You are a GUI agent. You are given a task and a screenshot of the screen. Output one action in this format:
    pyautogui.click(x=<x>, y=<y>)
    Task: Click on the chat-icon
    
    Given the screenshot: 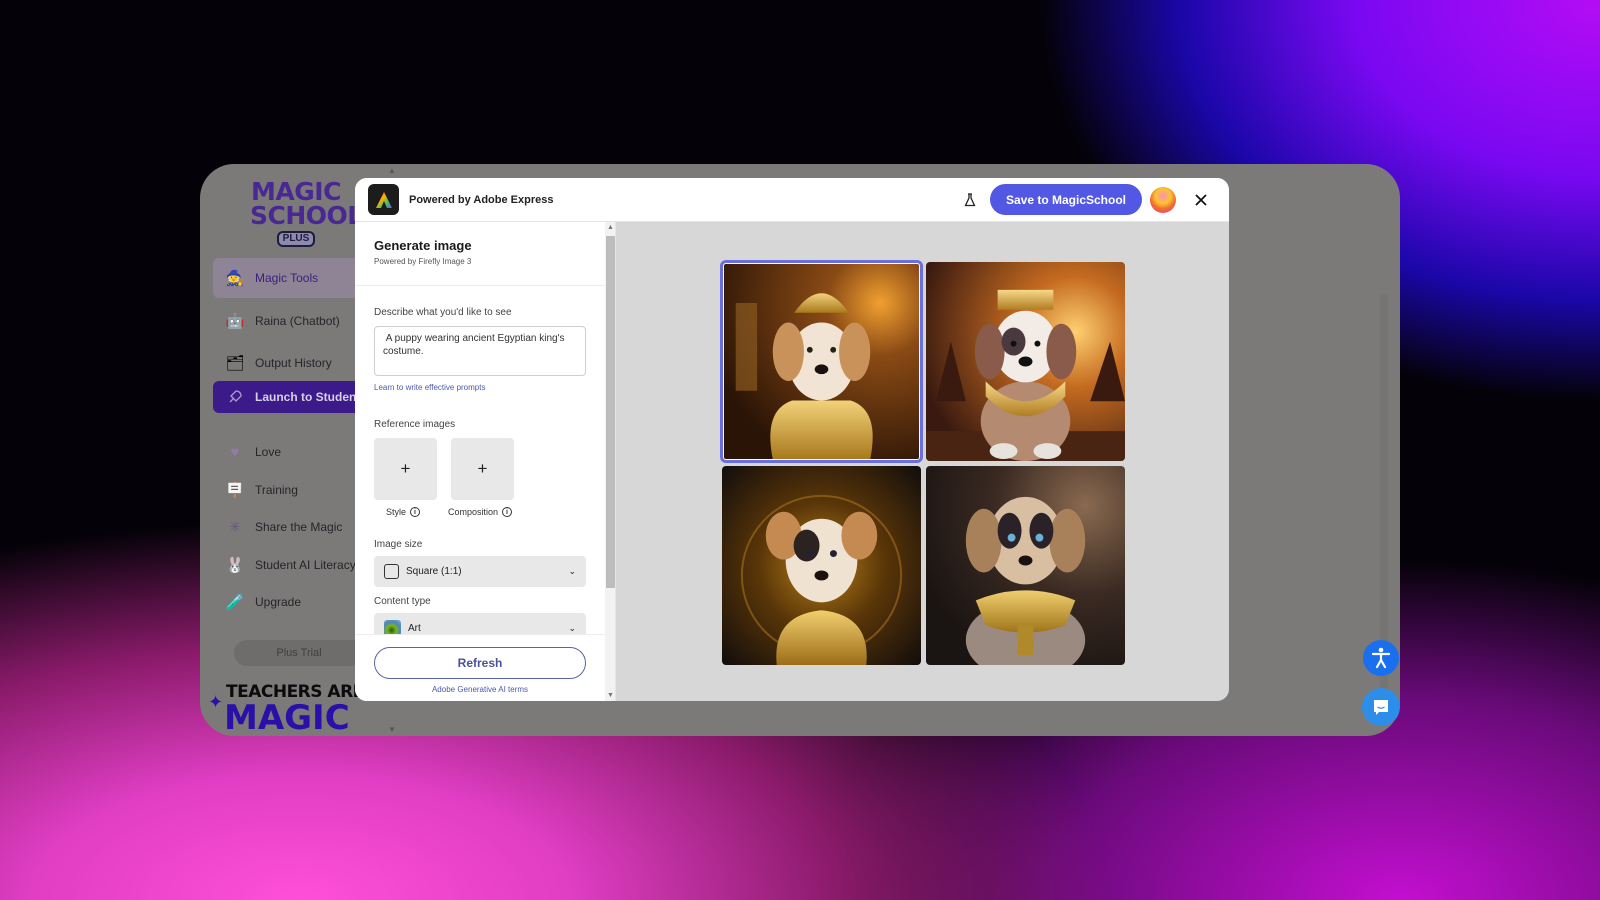 What is the action you would take?
    pyautogui.click(x=1381, y=707)
    